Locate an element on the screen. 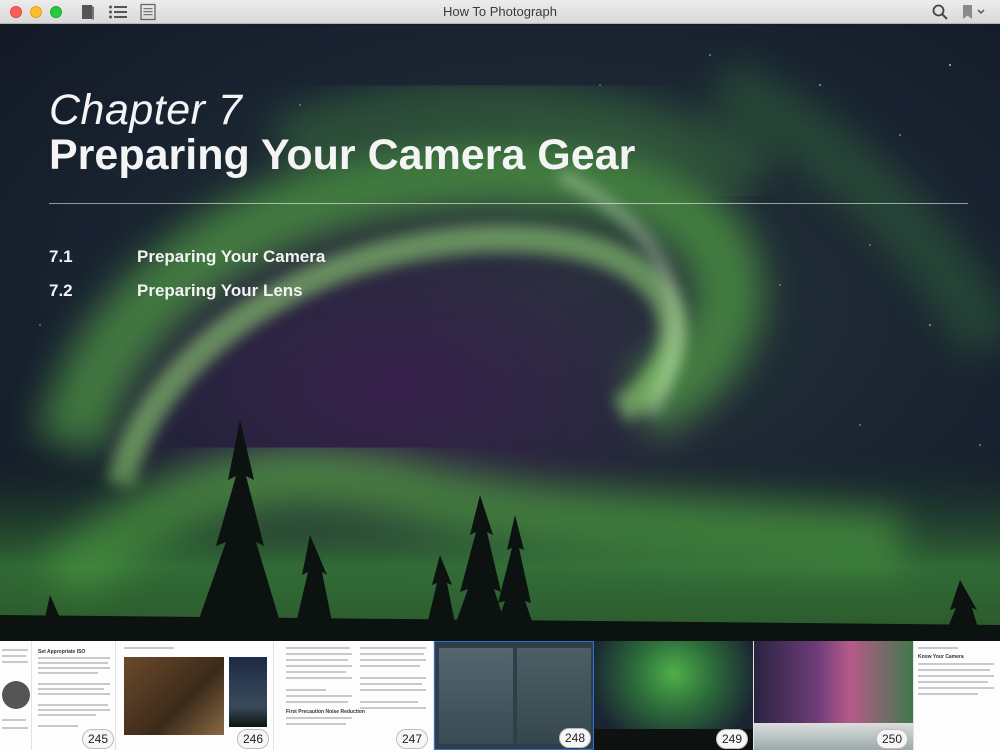 Image resolution: width=1000 pixels, height=750 pixels. page-thumbnail-250: 250 is located at coordinates (834, 695).